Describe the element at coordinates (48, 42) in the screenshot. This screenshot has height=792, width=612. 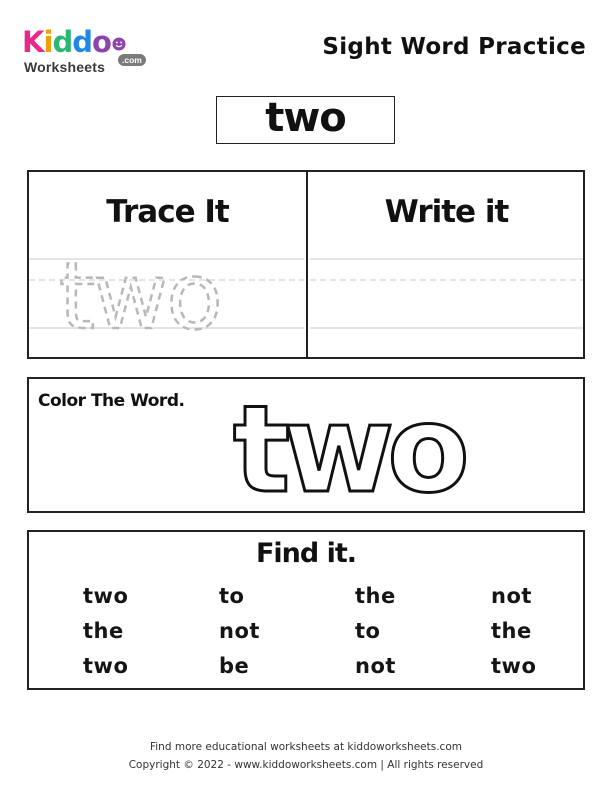
I see `logo-letter: i` at that location.